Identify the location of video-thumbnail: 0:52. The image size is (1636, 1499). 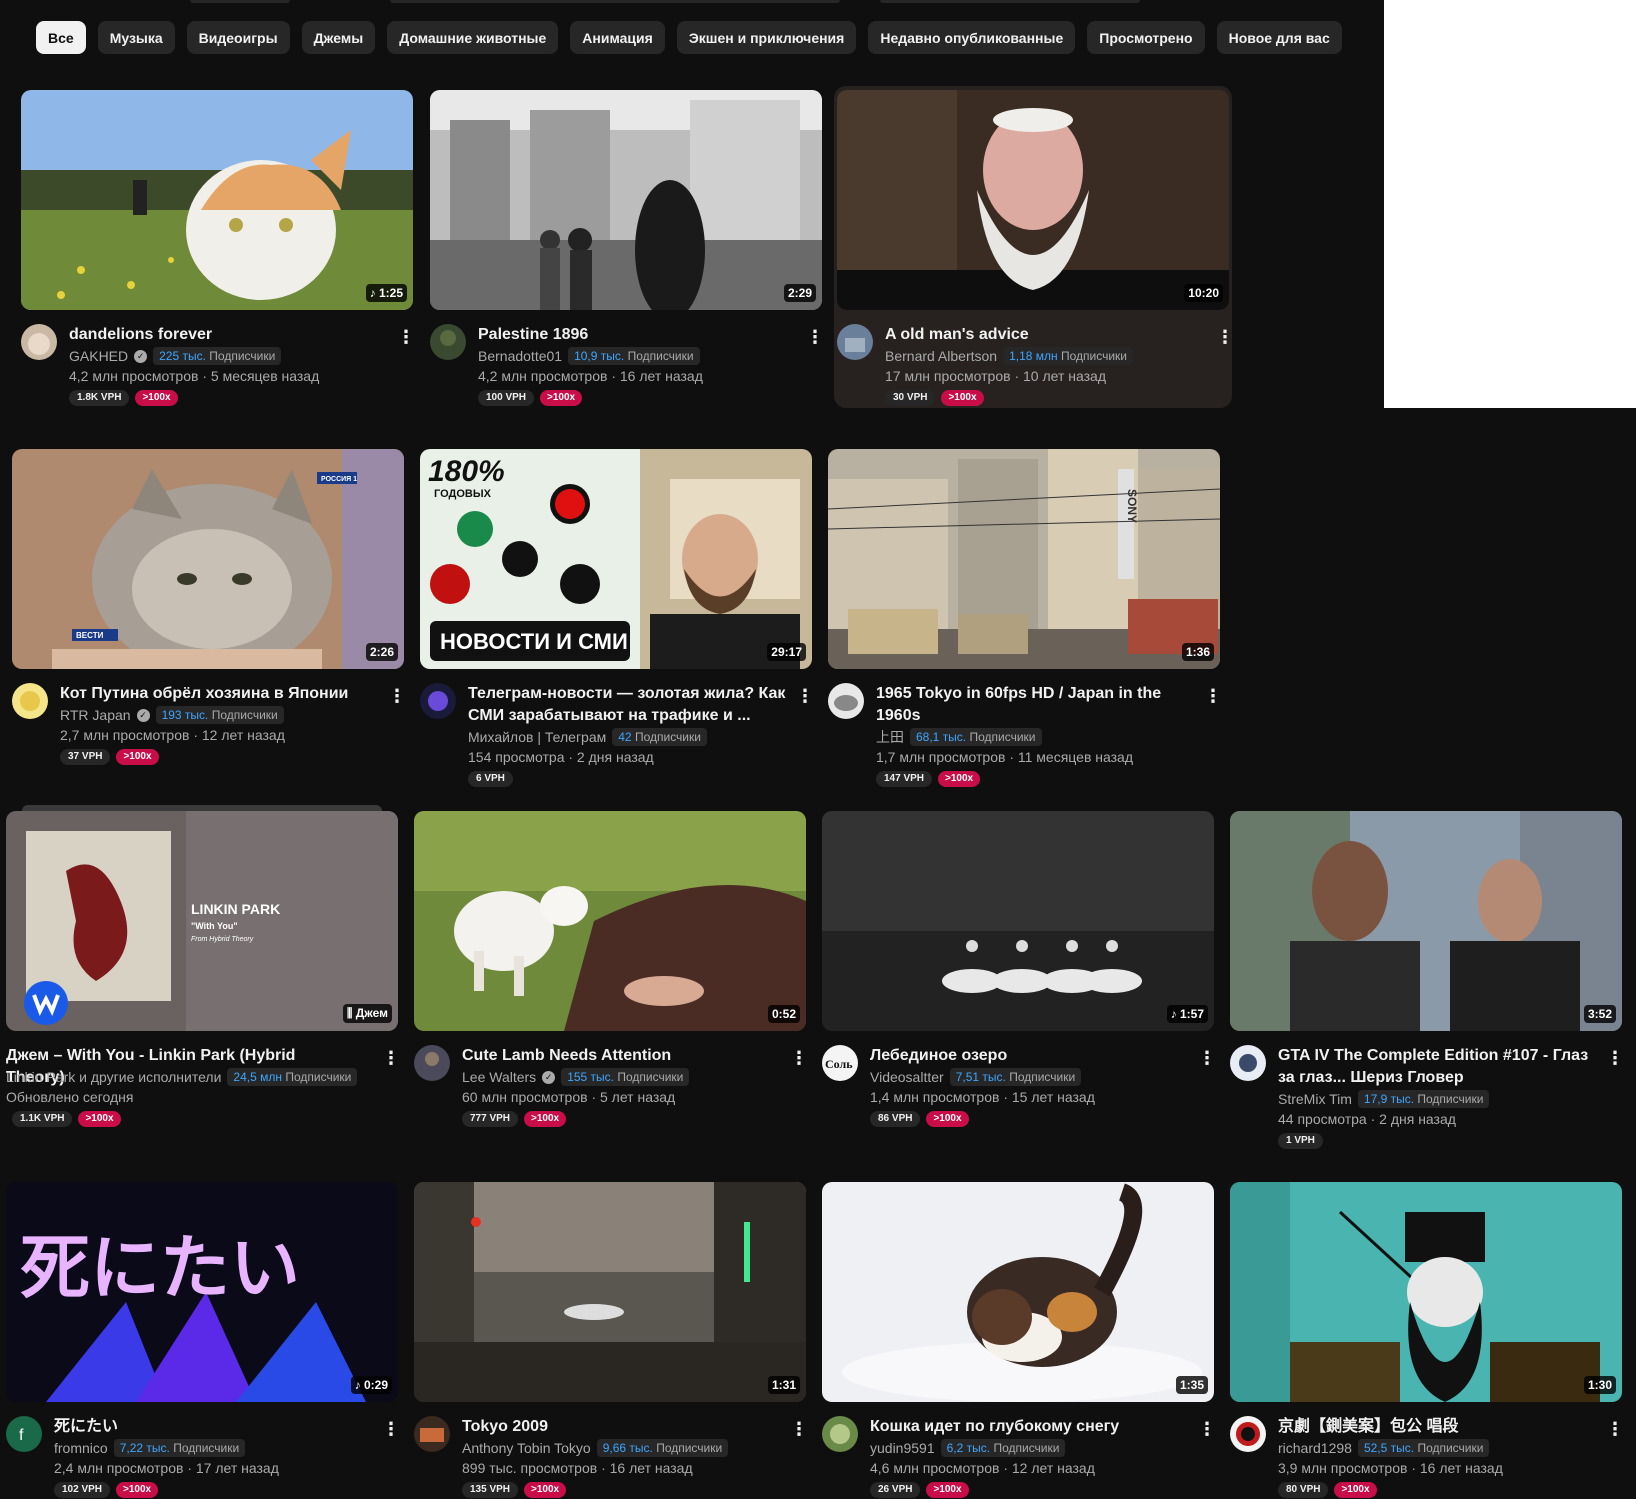
(610, 921).